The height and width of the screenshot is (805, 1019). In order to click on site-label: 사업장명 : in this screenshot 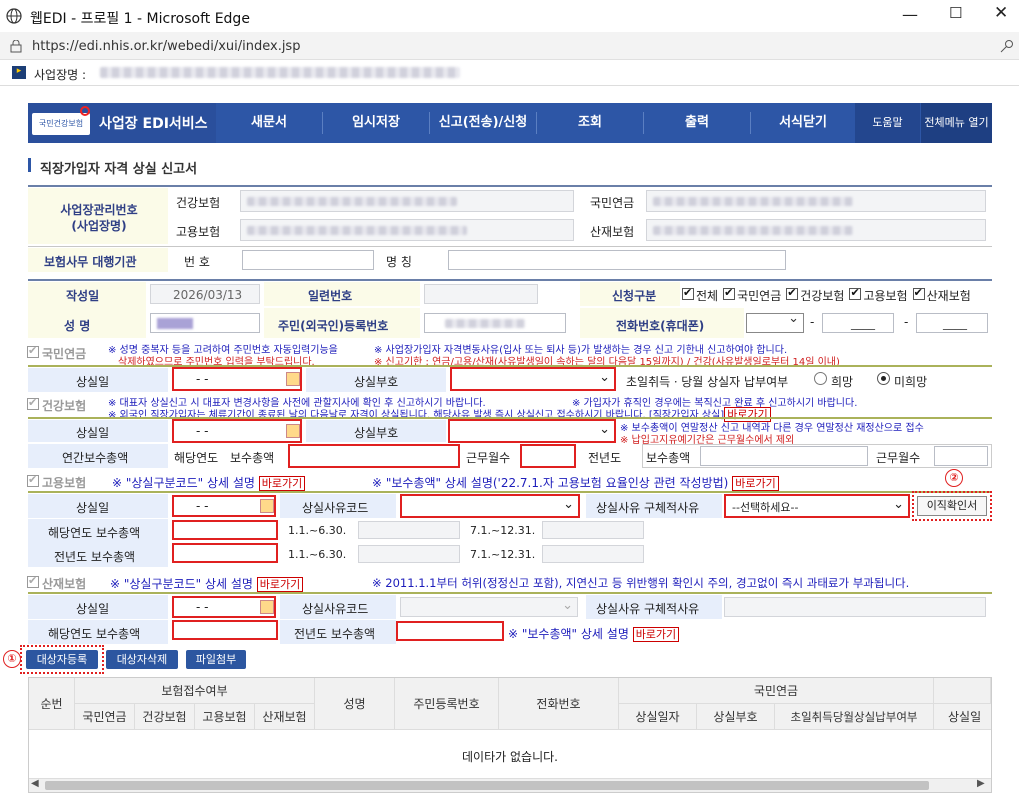, I will do `click(60, 75)`.